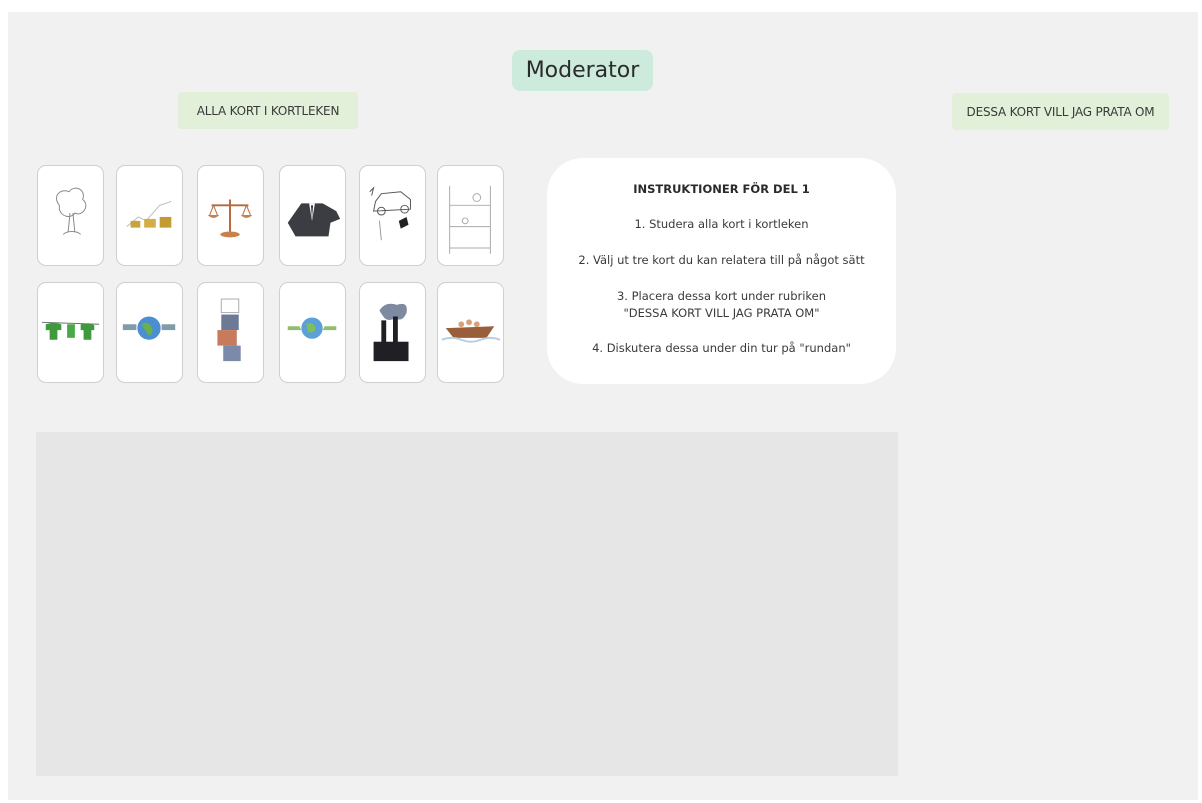  I want to click on card-clothesline, so click(70, 332).